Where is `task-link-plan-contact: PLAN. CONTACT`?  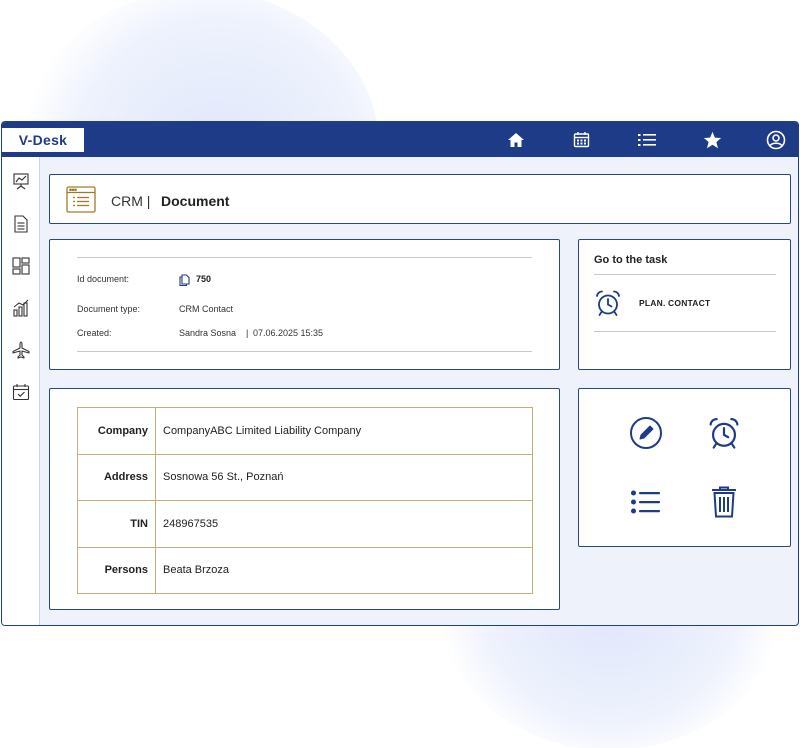
task-link-plan-contact: PLAN. CONTACT is located at coordinates (674, 303).